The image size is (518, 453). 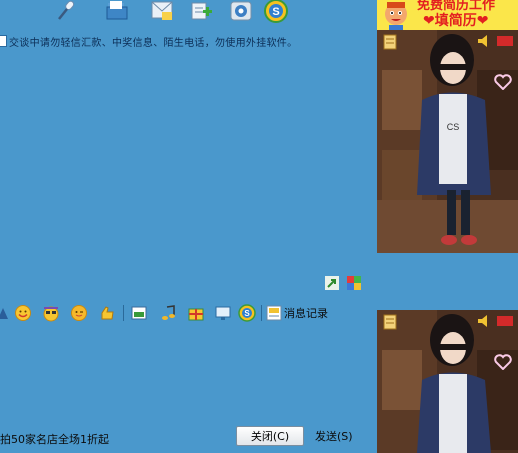 I want to click on send-button: 发送(S), so click(x=334, y=436).